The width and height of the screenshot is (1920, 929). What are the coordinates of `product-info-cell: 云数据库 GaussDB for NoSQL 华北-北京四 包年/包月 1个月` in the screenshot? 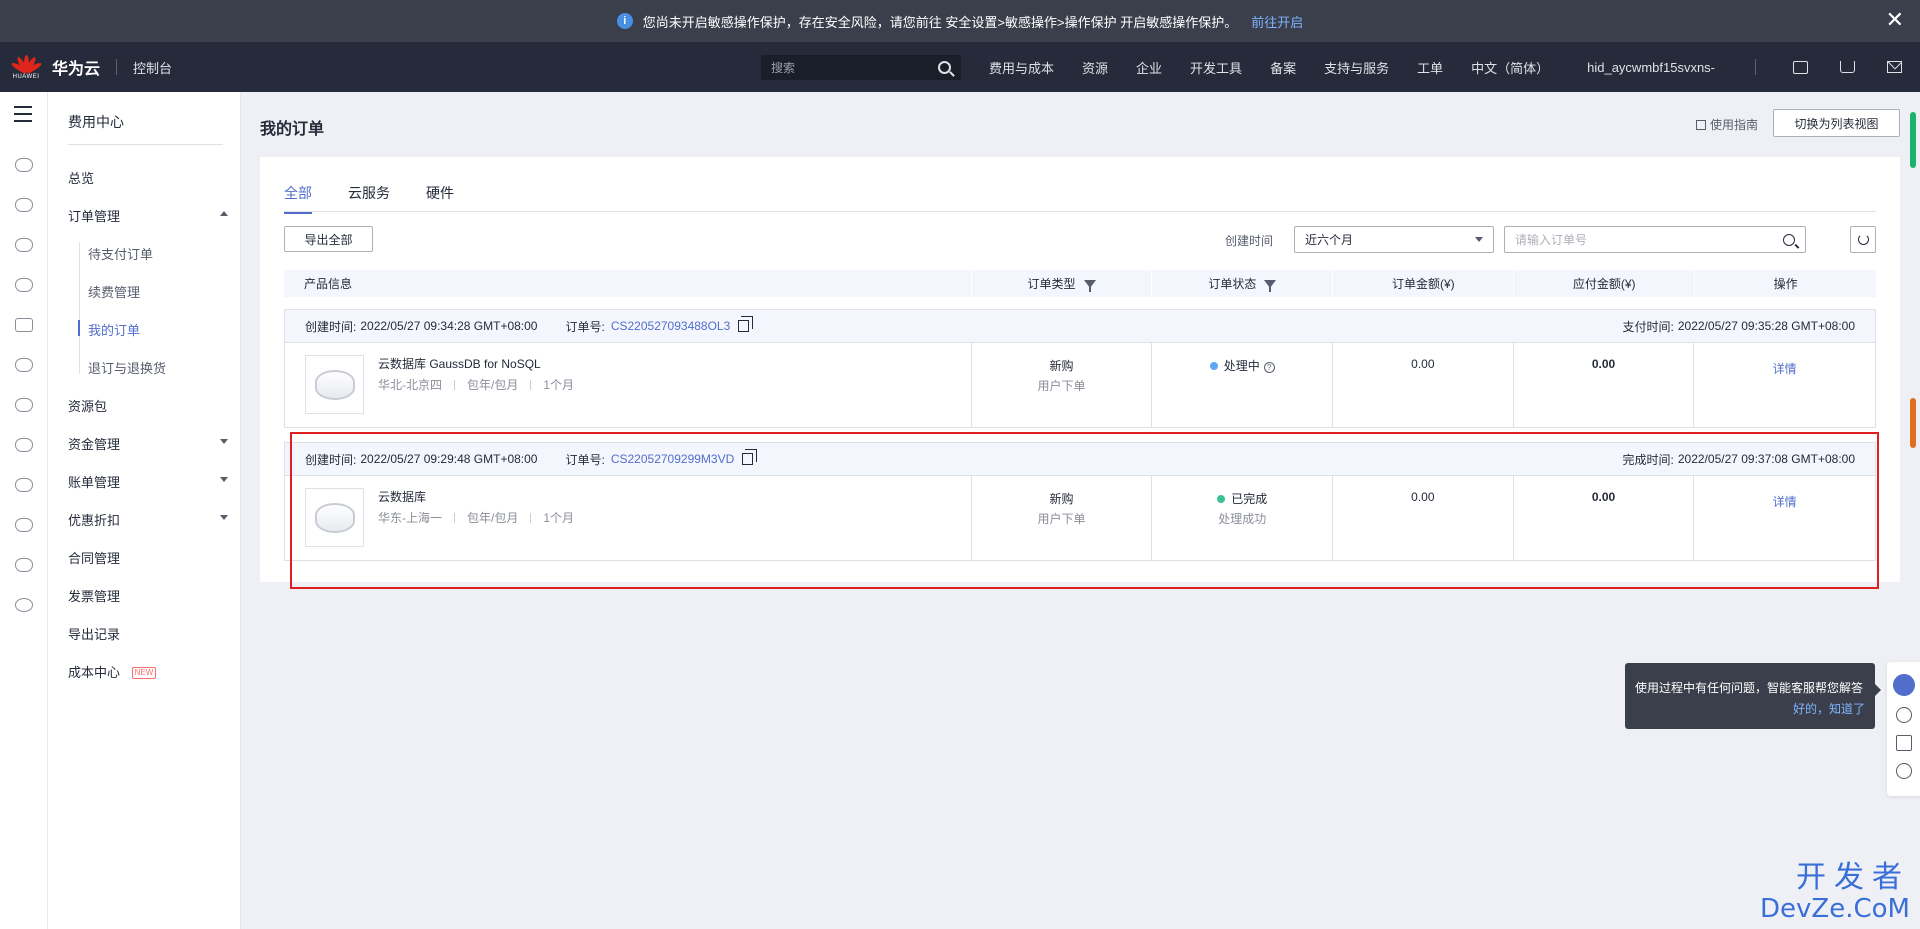 It's located at (628, 385).